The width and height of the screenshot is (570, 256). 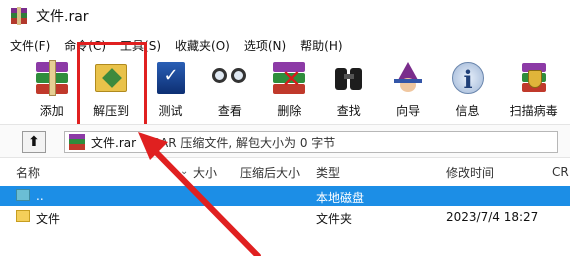 What do you see at coordinates (560, 172) in the screenshot?
I see `column-header-crc: CR` at bounding box center [560, 172].